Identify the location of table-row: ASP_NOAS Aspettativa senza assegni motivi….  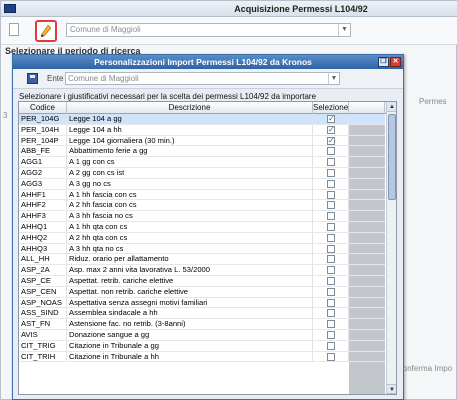
(202, 303).